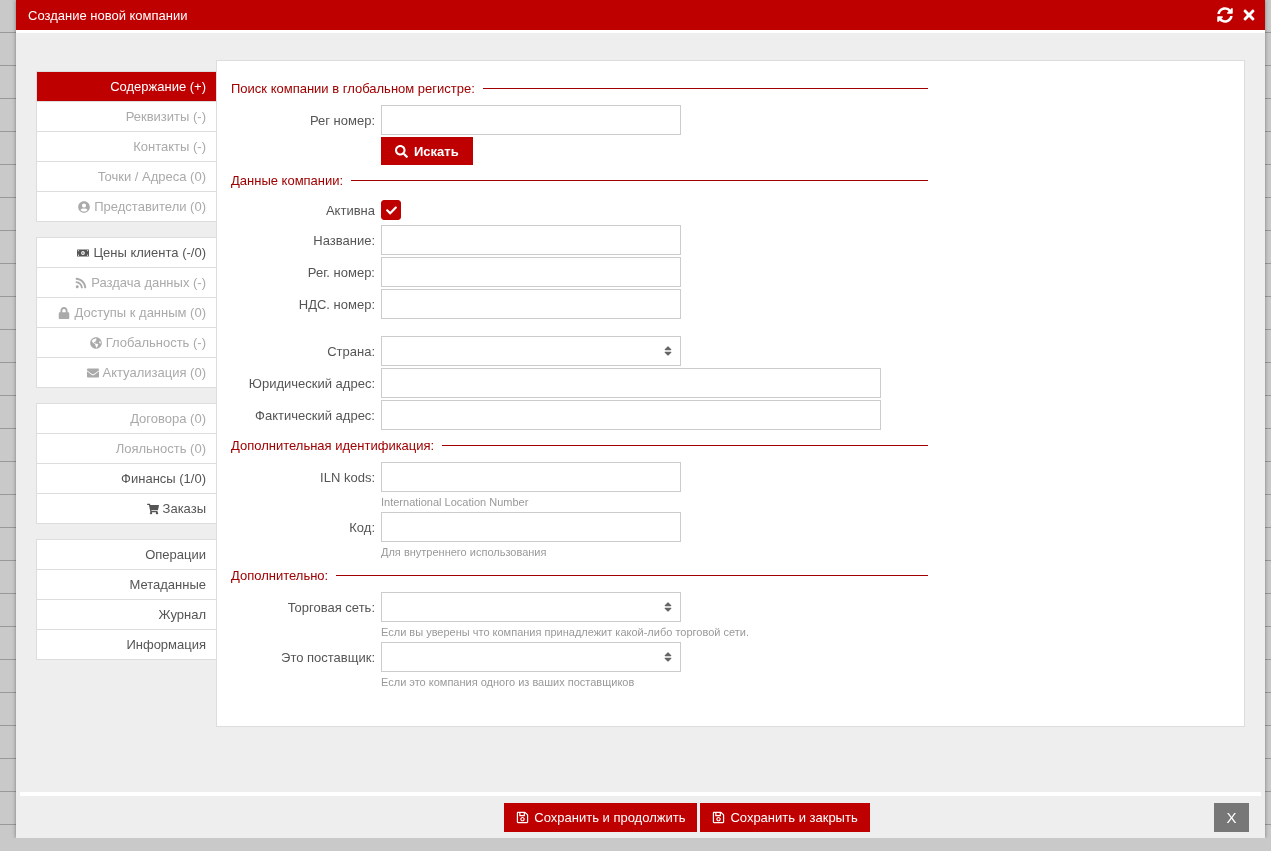 This screenshot has width=1271, height=851. What do you see at coordinates (347, 477) in the screenshot?
I see `field-label: ILN kods:` at bounding box center [347, 477].